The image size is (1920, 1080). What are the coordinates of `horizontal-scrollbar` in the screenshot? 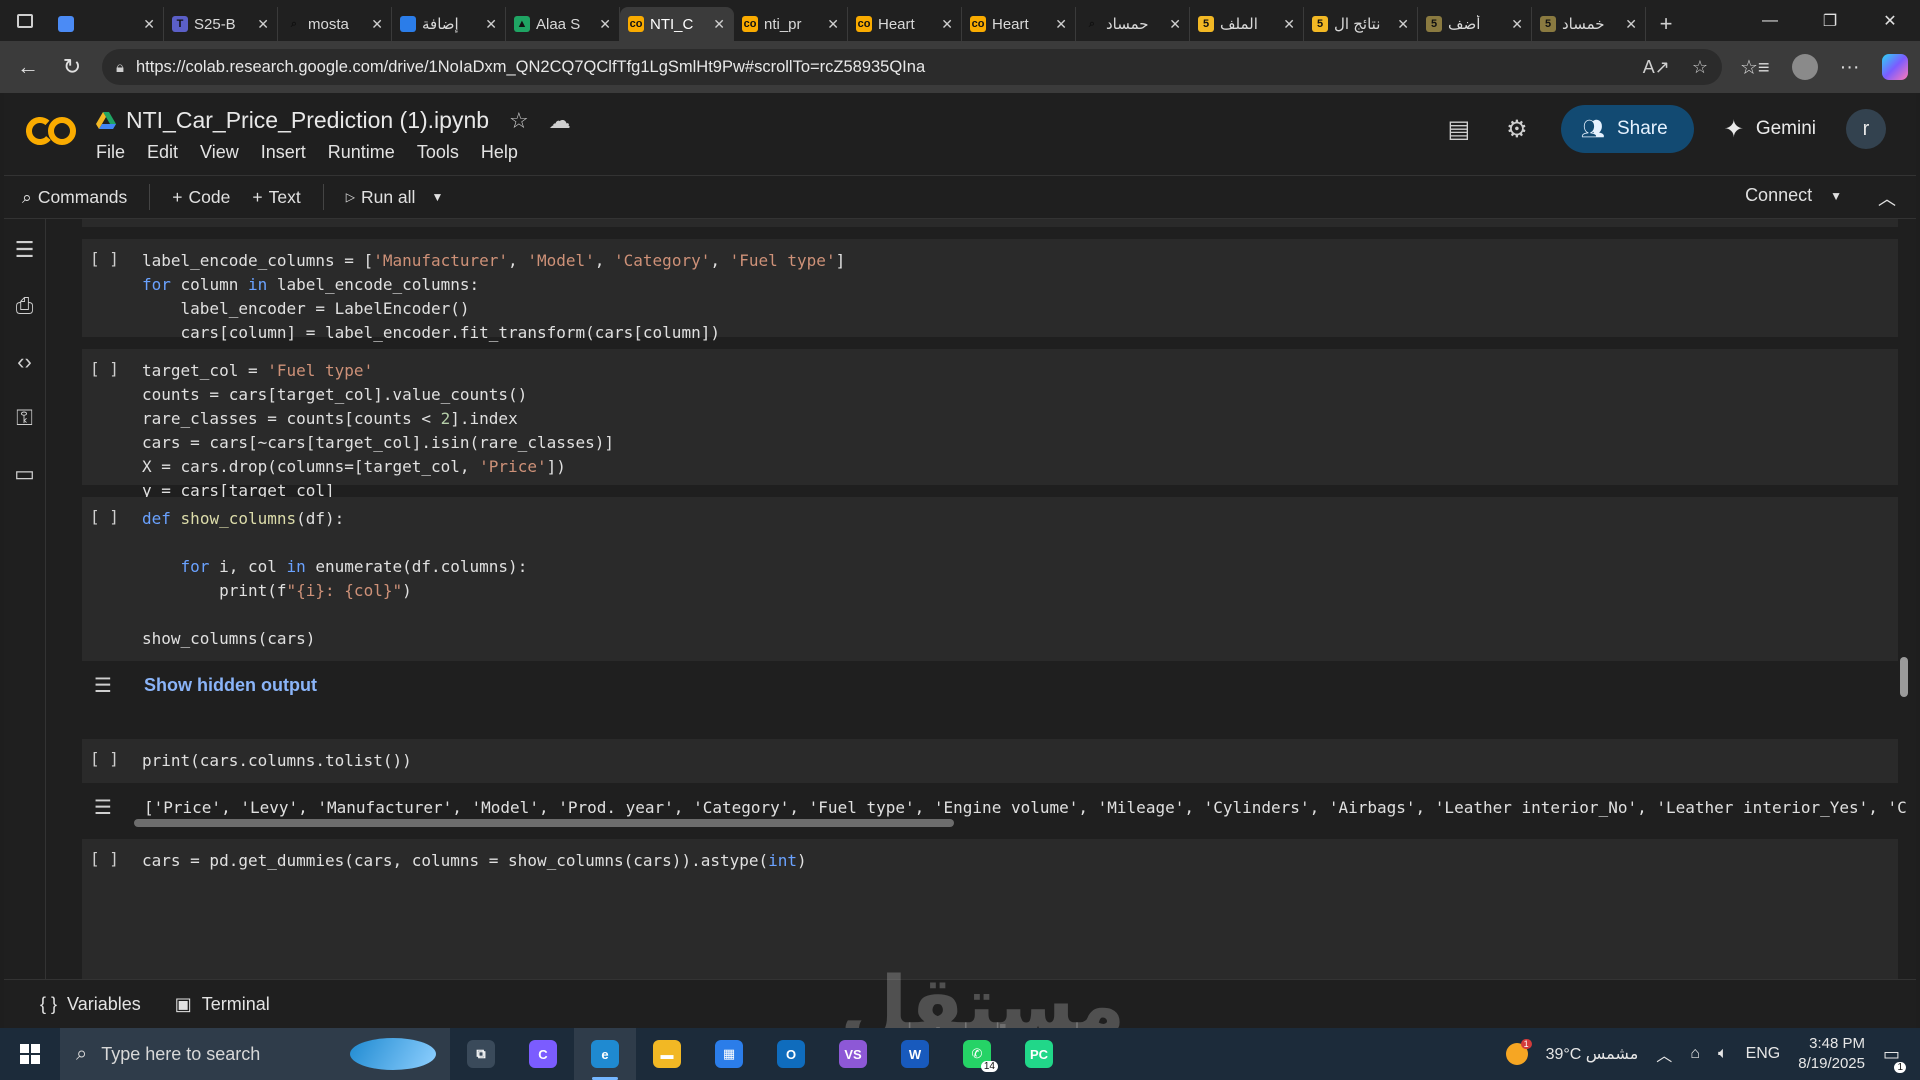 It's located at (544, 823).